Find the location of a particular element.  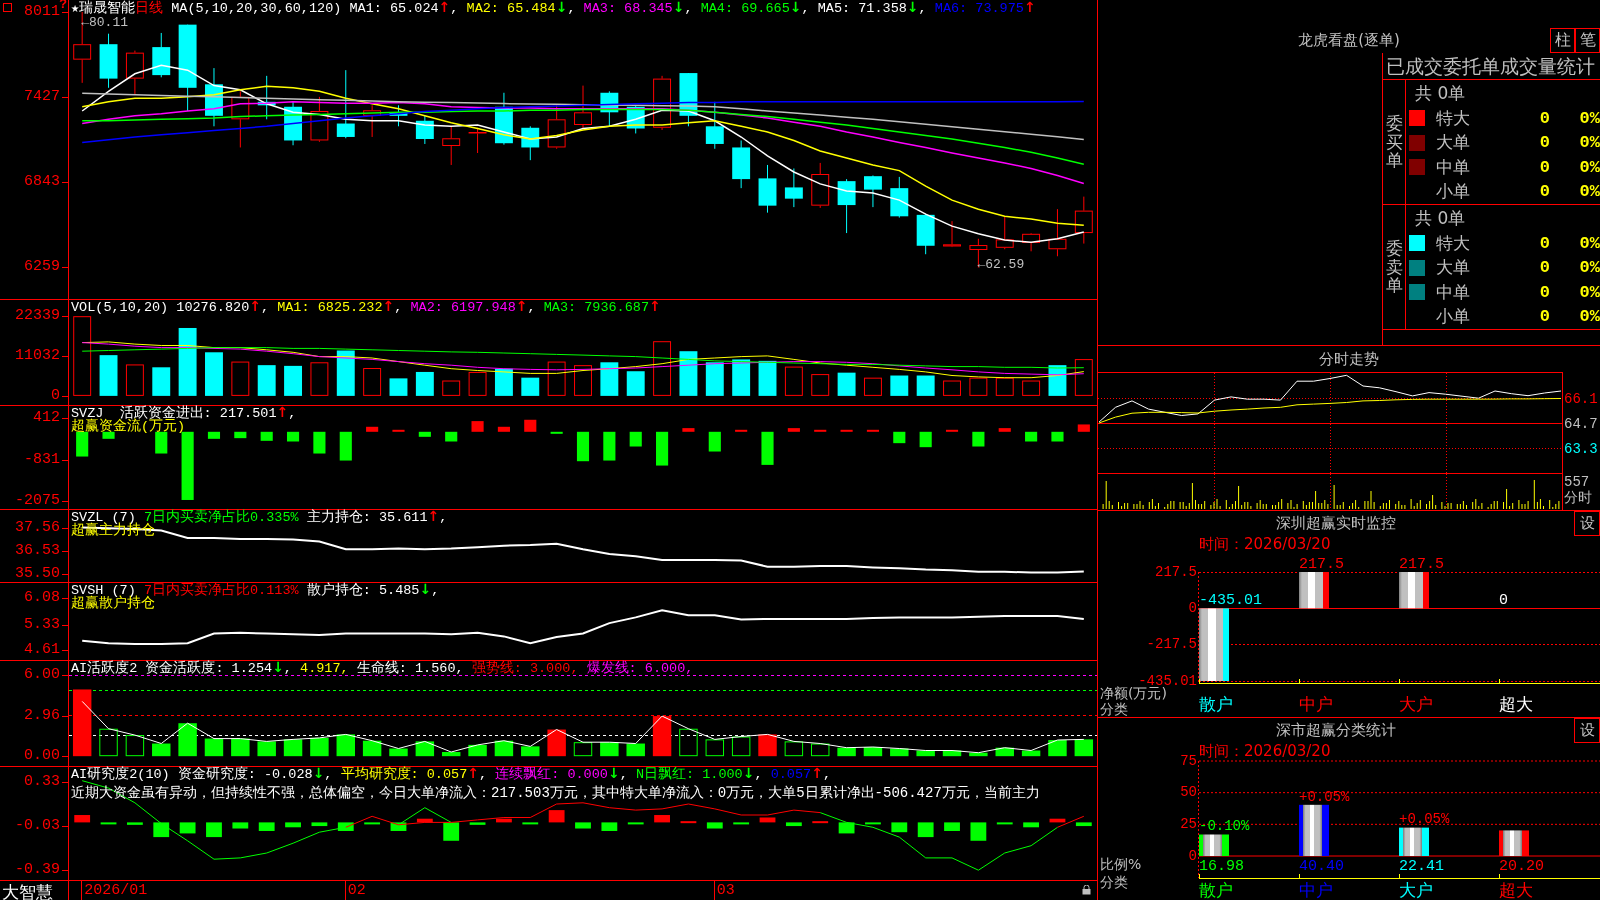

change-label: +0.05% is located at coordinates (1424, 819).